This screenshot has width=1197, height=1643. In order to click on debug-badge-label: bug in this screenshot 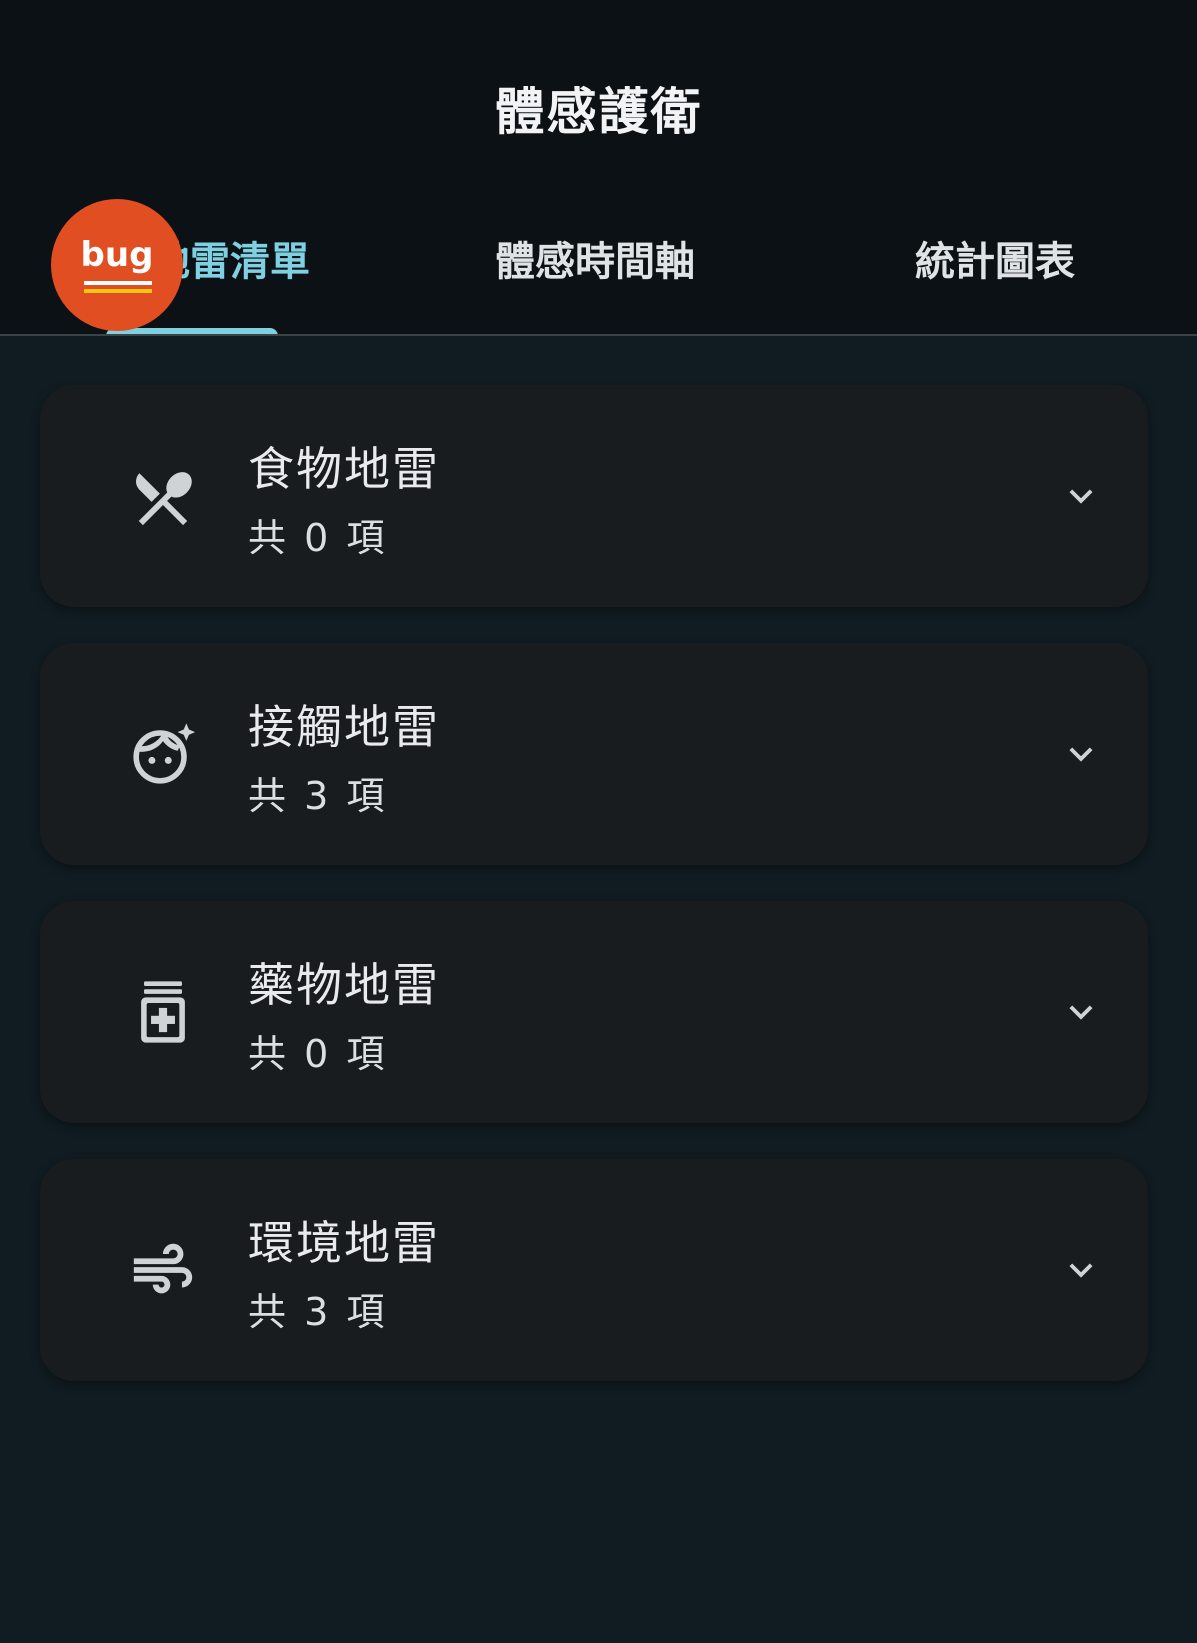, I will do `click(117, 255)`.